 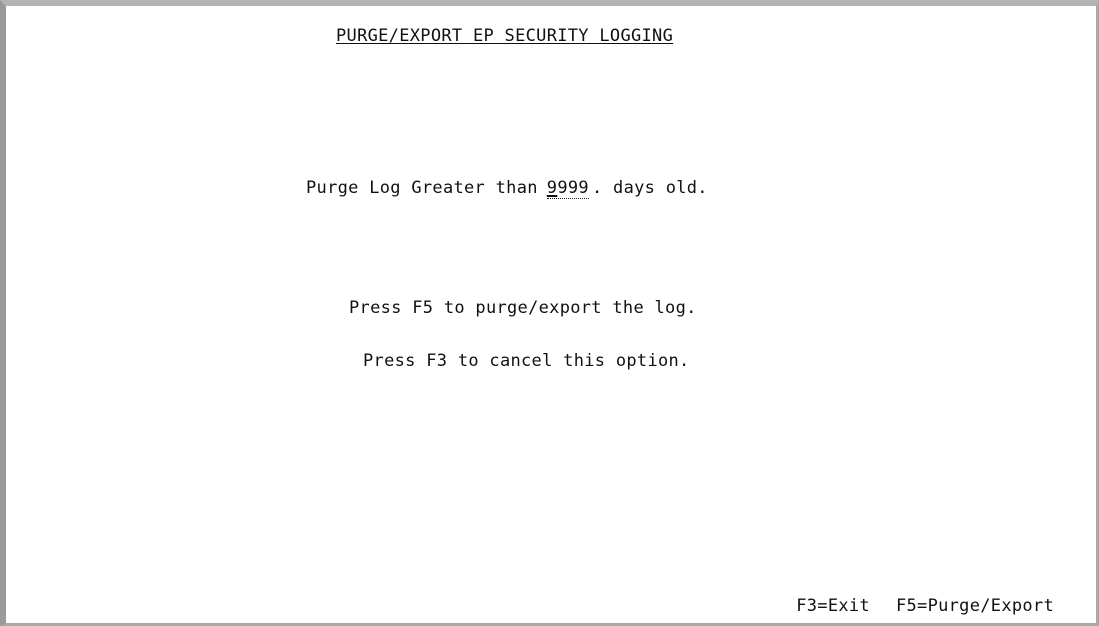 I want to click on f3-exit-key: F3=Exit, so click(x=833, y=606).